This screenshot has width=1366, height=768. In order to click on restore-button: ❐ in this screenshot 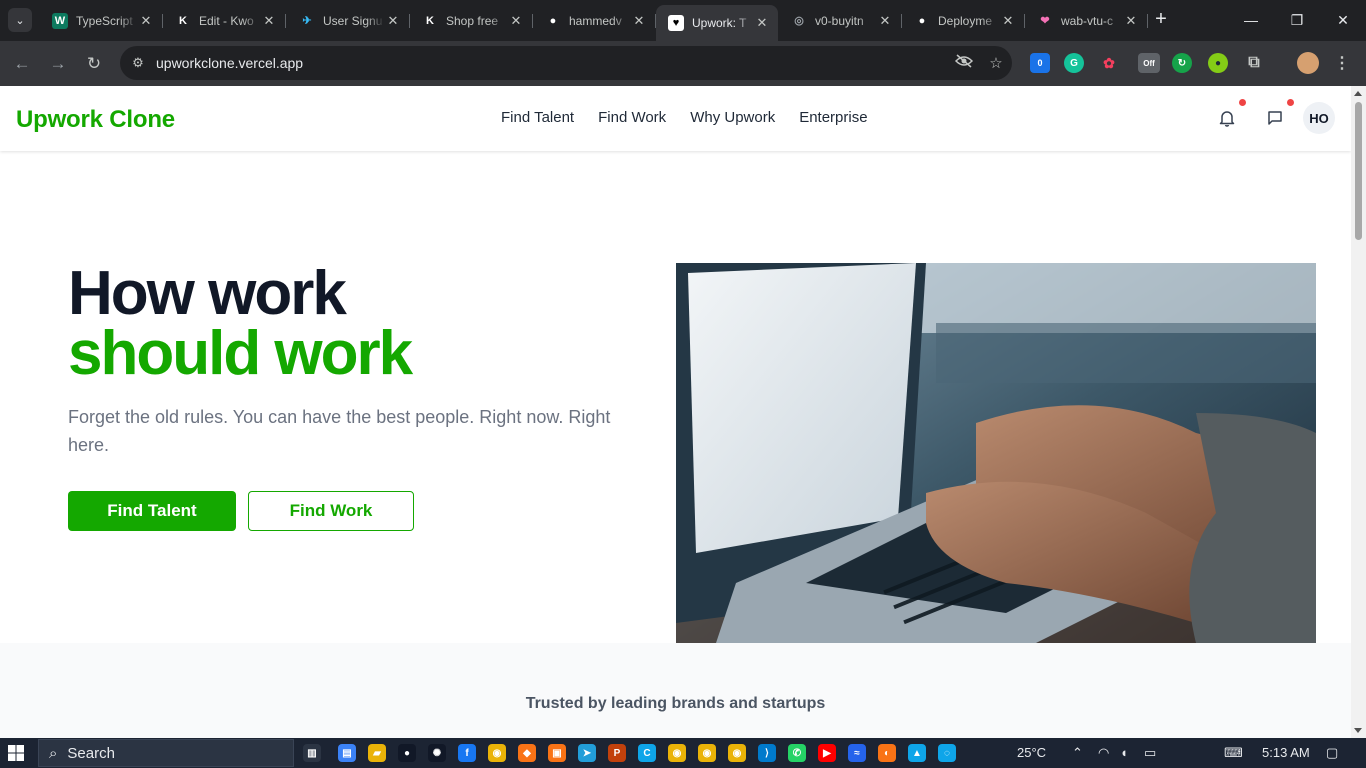, I will do `click(1297, 20)`.